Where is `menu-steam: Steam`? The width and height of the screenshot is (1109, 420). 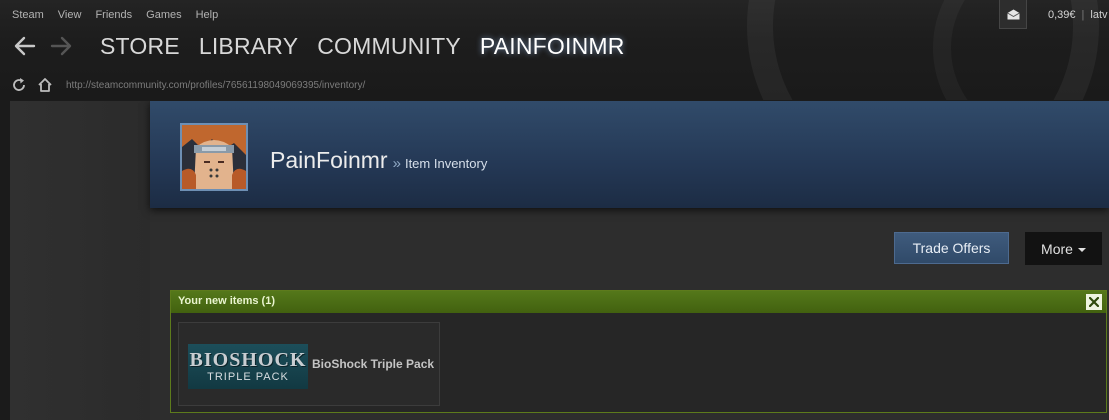
menu-steam: Steam is located at coordinates (28, 15).